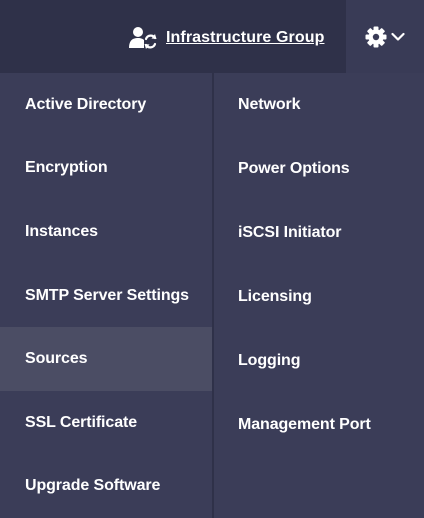 The height and width of the screenshot is (518, 424). I want to click on menu-item-upgrade-software: Upgrade Software, so click(106, 486).